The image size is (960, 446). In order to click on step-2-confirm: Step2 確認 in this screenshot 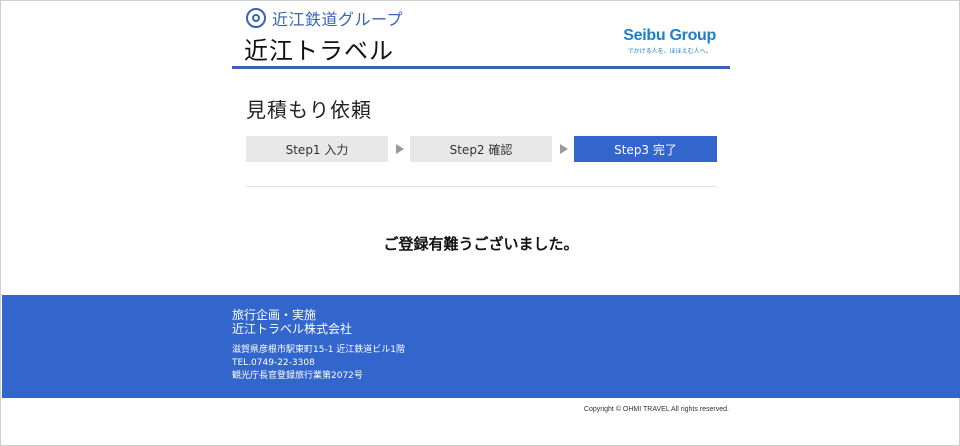, I will do `click(481, 149)`.